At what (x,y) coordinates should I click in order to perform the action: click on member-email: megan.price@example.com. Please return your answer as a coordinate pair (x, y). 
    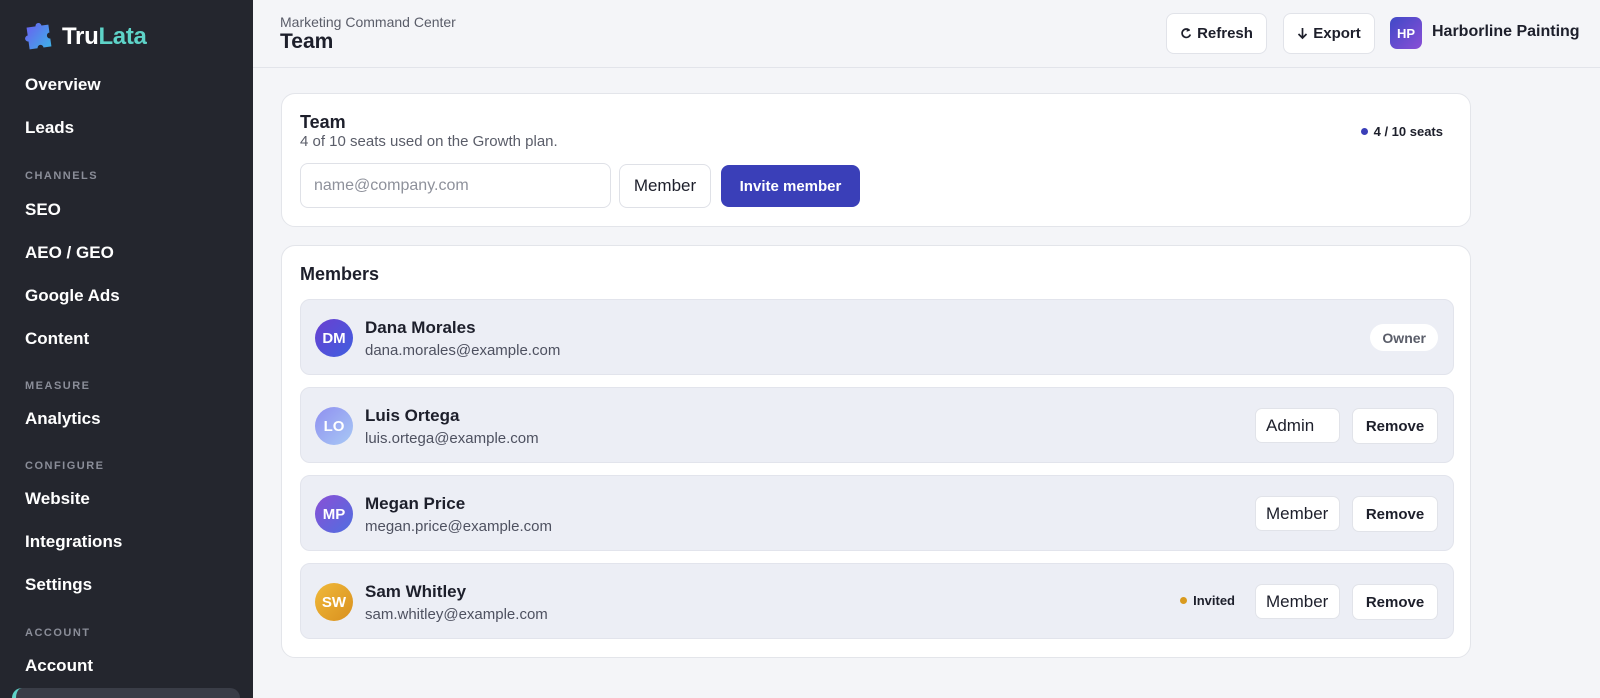
    Looking at the image, I should click on (458, 526).